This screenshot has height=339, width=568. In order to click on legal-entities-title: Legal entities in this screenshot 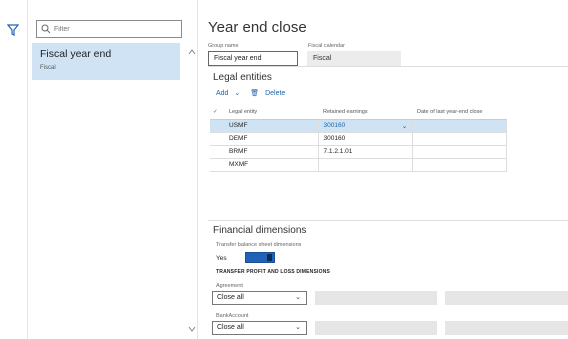, I will do `click(242, 77)`.